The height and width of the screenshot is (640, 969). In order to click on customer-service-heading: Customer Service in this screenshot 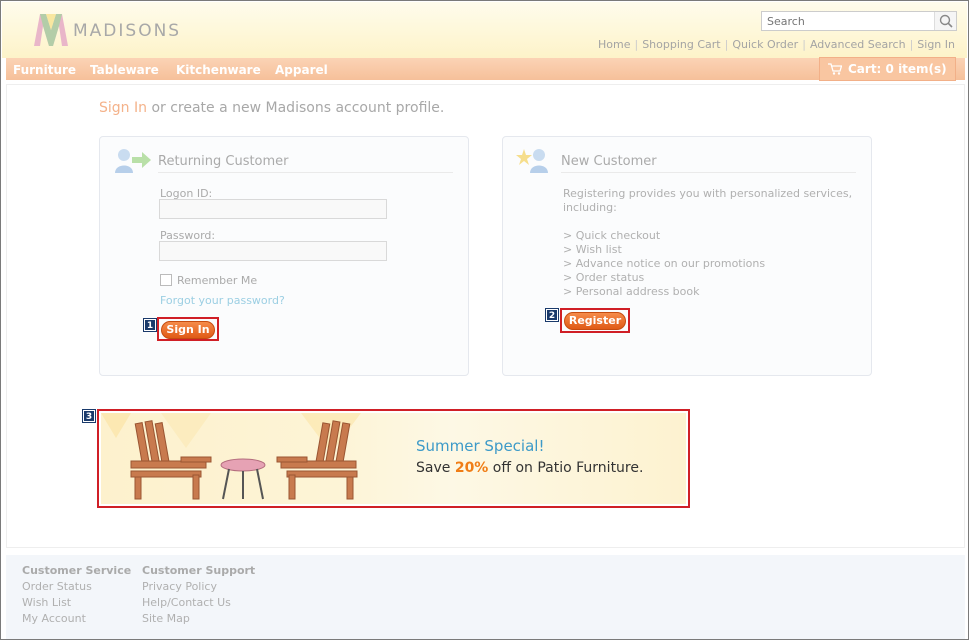, I will do `click(77, 570)`.